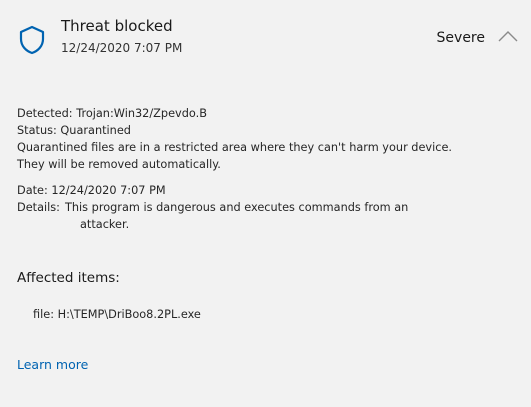 The width and height of the screenshot is (531, 407). I want to click on severity-label: Severe, so click(460, 38).